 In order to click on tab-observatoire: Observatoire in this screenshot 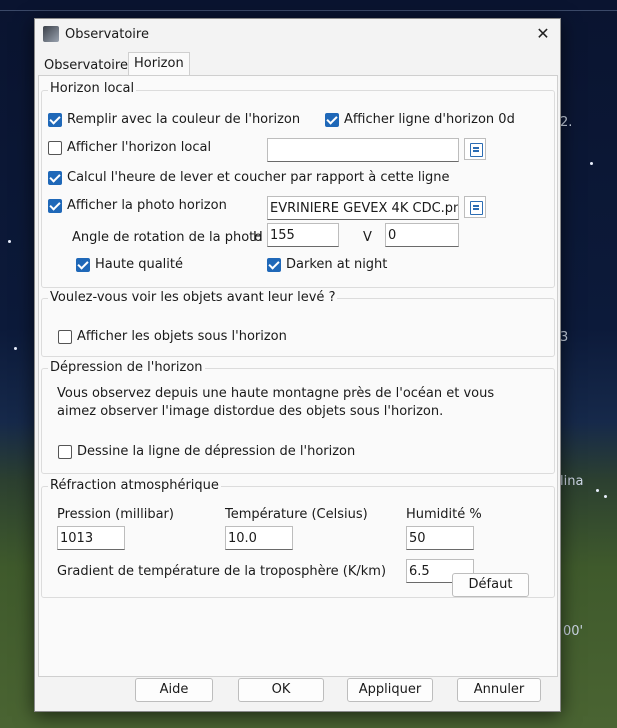, I will do `click(86, 66)`.